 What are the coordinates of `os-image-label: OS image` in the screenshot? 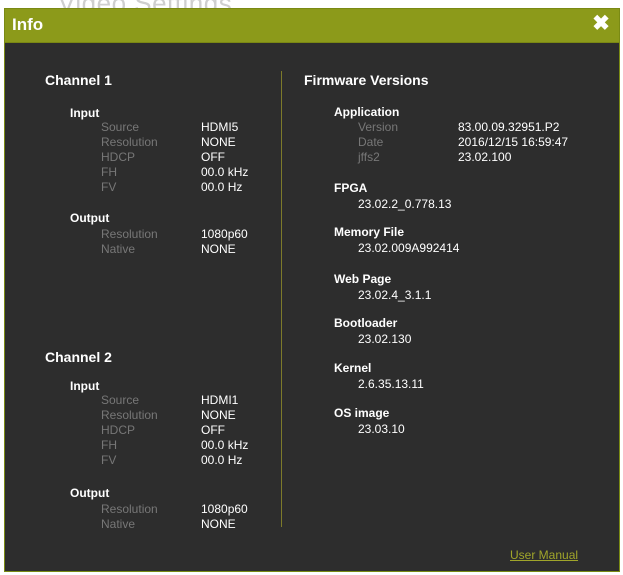 It's located at (362, 413).